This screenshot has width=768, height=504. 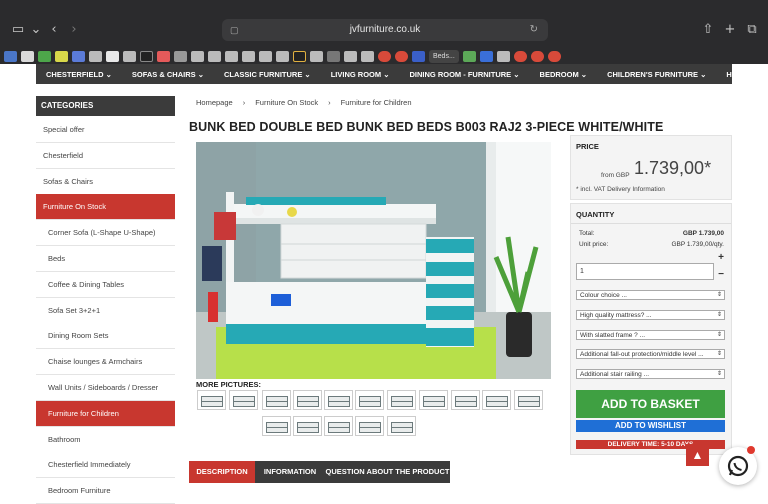 What do you see at coordinates (650, 404) in the screenshot?
I see `add-to-basket-button: ADD TO BASKET` at bounding box center [650, 404].